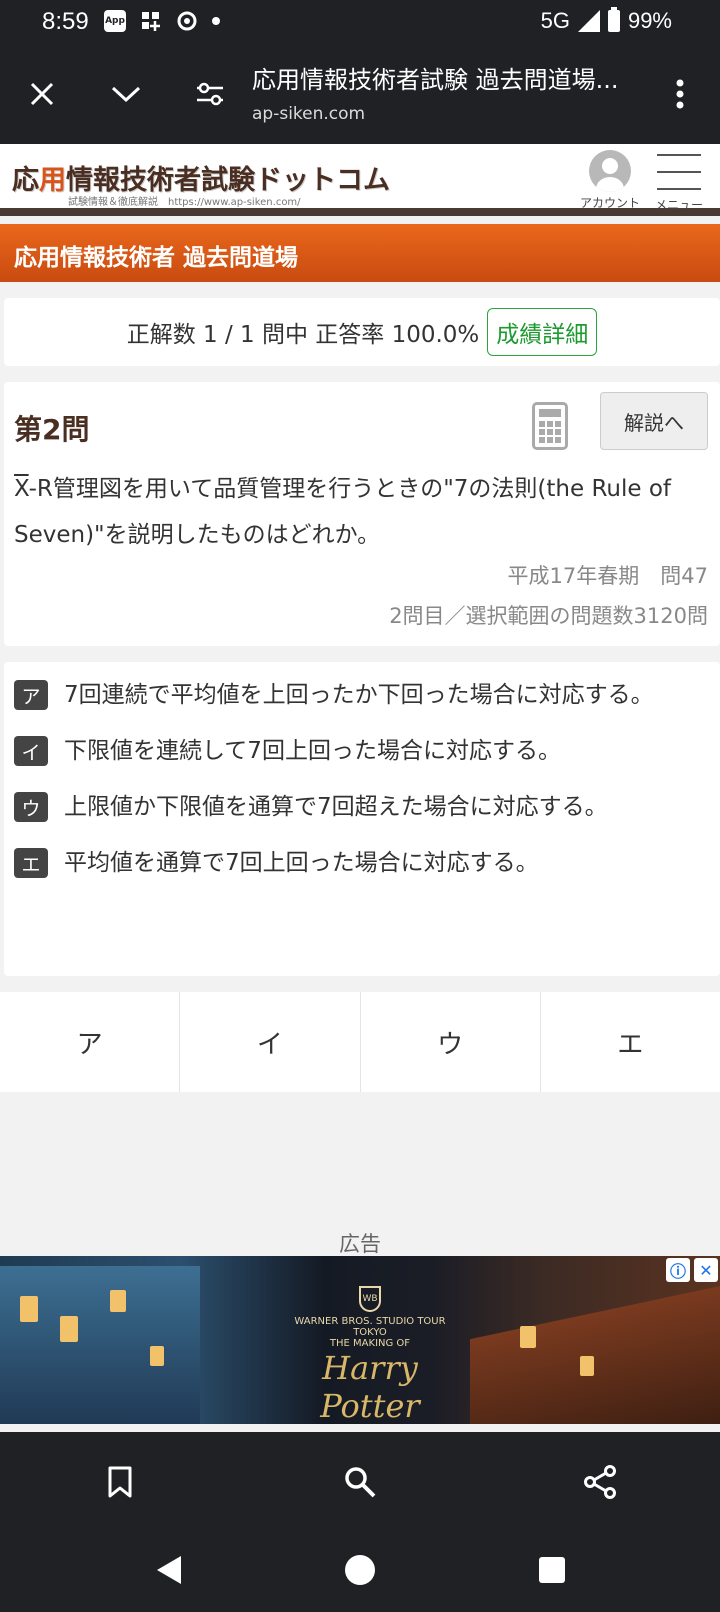  I want to click on choice-tag: ウ, so click(31, 807).